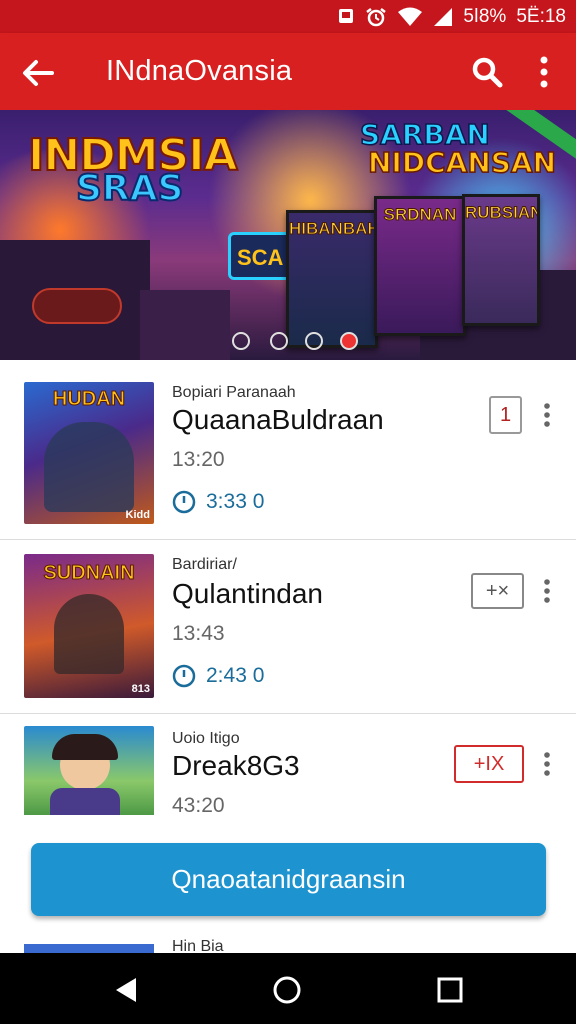  I want to click on item-subtitle: Bopiari Paranaah, so click(234, 392).